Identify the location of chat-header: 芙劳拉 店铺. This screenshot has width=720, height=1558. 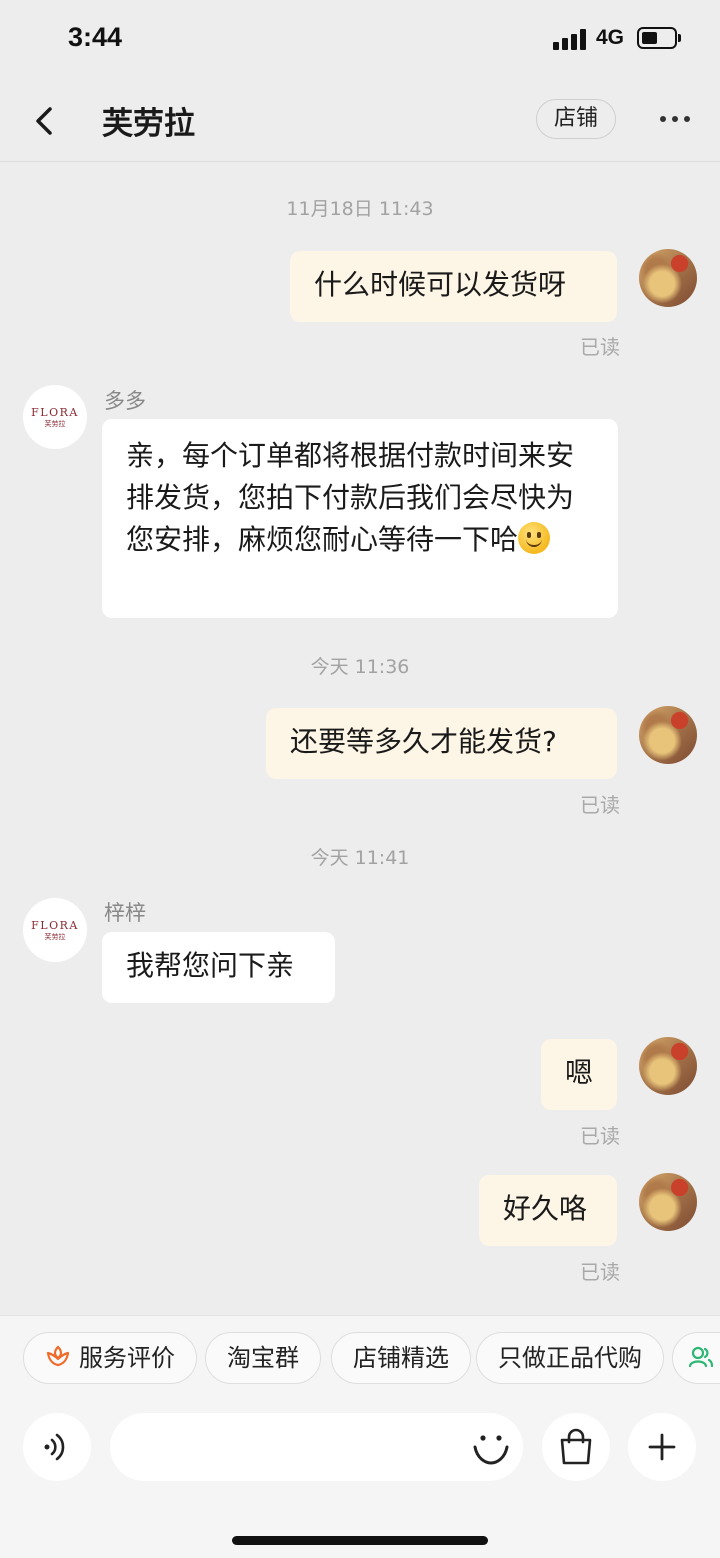
(360, 121).